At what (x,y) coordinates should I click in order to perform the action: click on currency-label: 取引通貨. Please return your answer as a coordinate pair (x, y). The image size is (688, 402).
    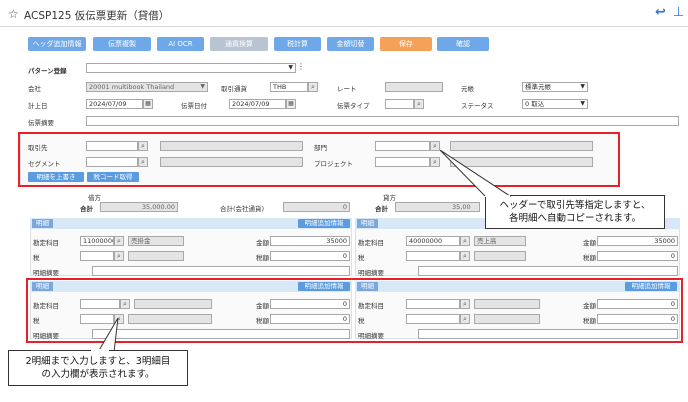
    Looking at the image, I should click on (234, 89).